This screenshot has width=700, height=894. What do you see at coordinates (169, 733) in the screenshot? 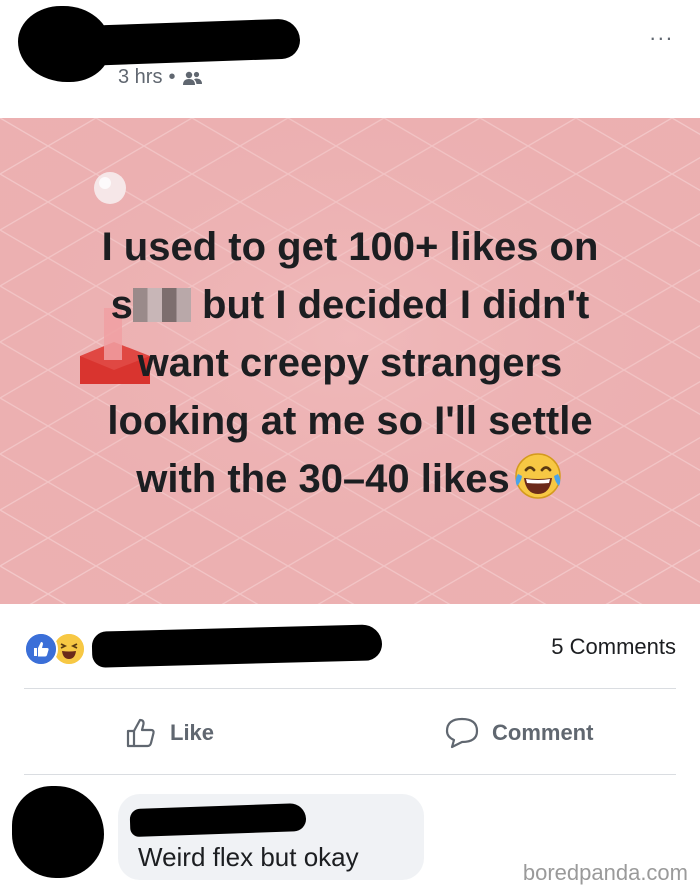
I see `like-button: Like` at bounding box center [169, 733].